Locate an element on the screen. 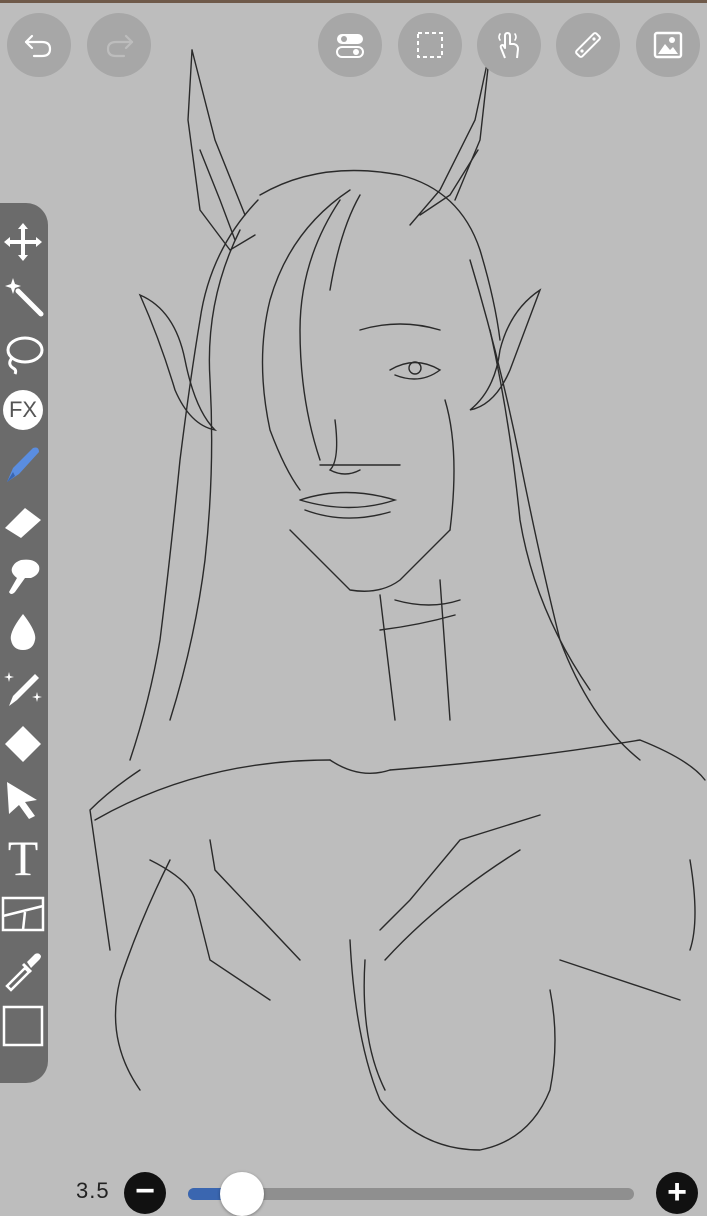 The height and width of the screenshot is (1216, 707). tool-frame-divider is located at coordinates (23, 914).